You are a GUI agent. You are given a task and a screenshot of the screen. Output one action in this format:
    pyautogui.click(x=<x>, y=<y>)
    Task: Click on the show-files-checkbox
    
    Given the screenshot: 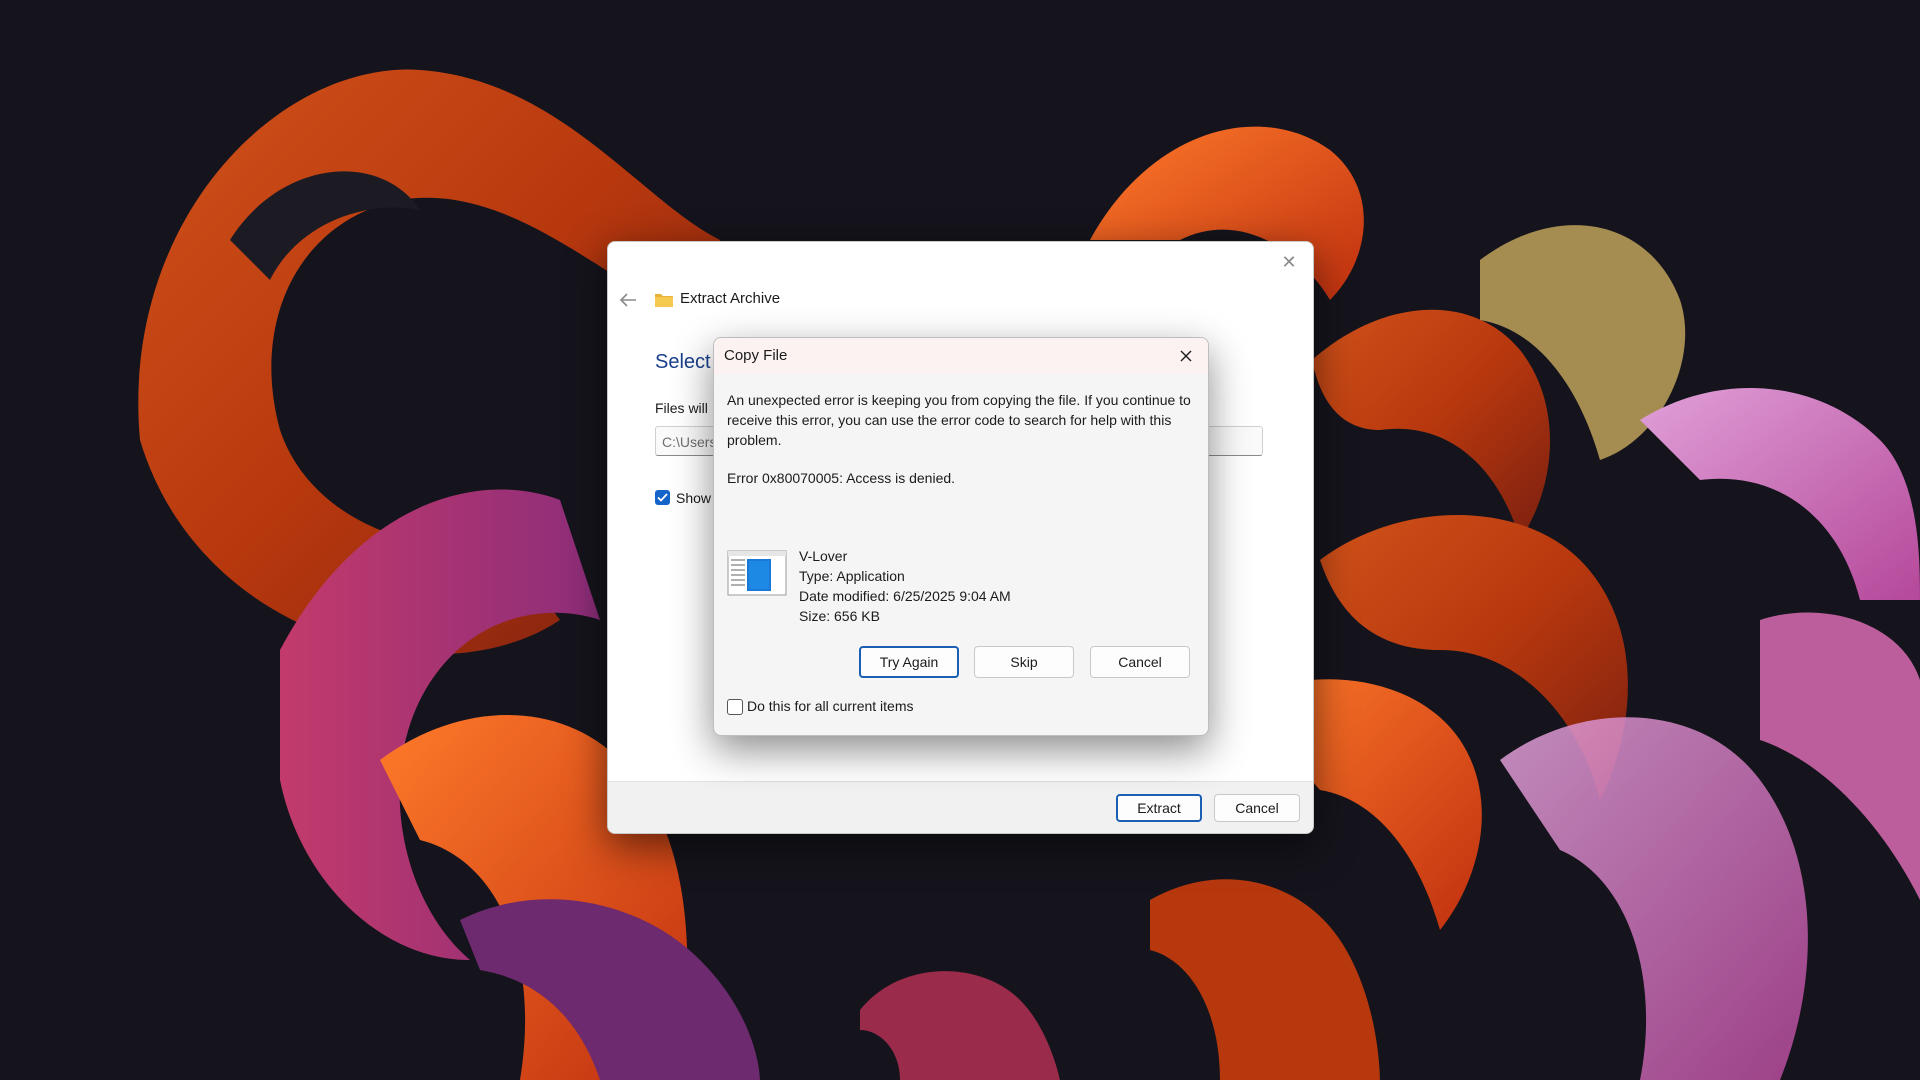 What is the action you would take?
    pyautogui.click(x=662, y=497)
    